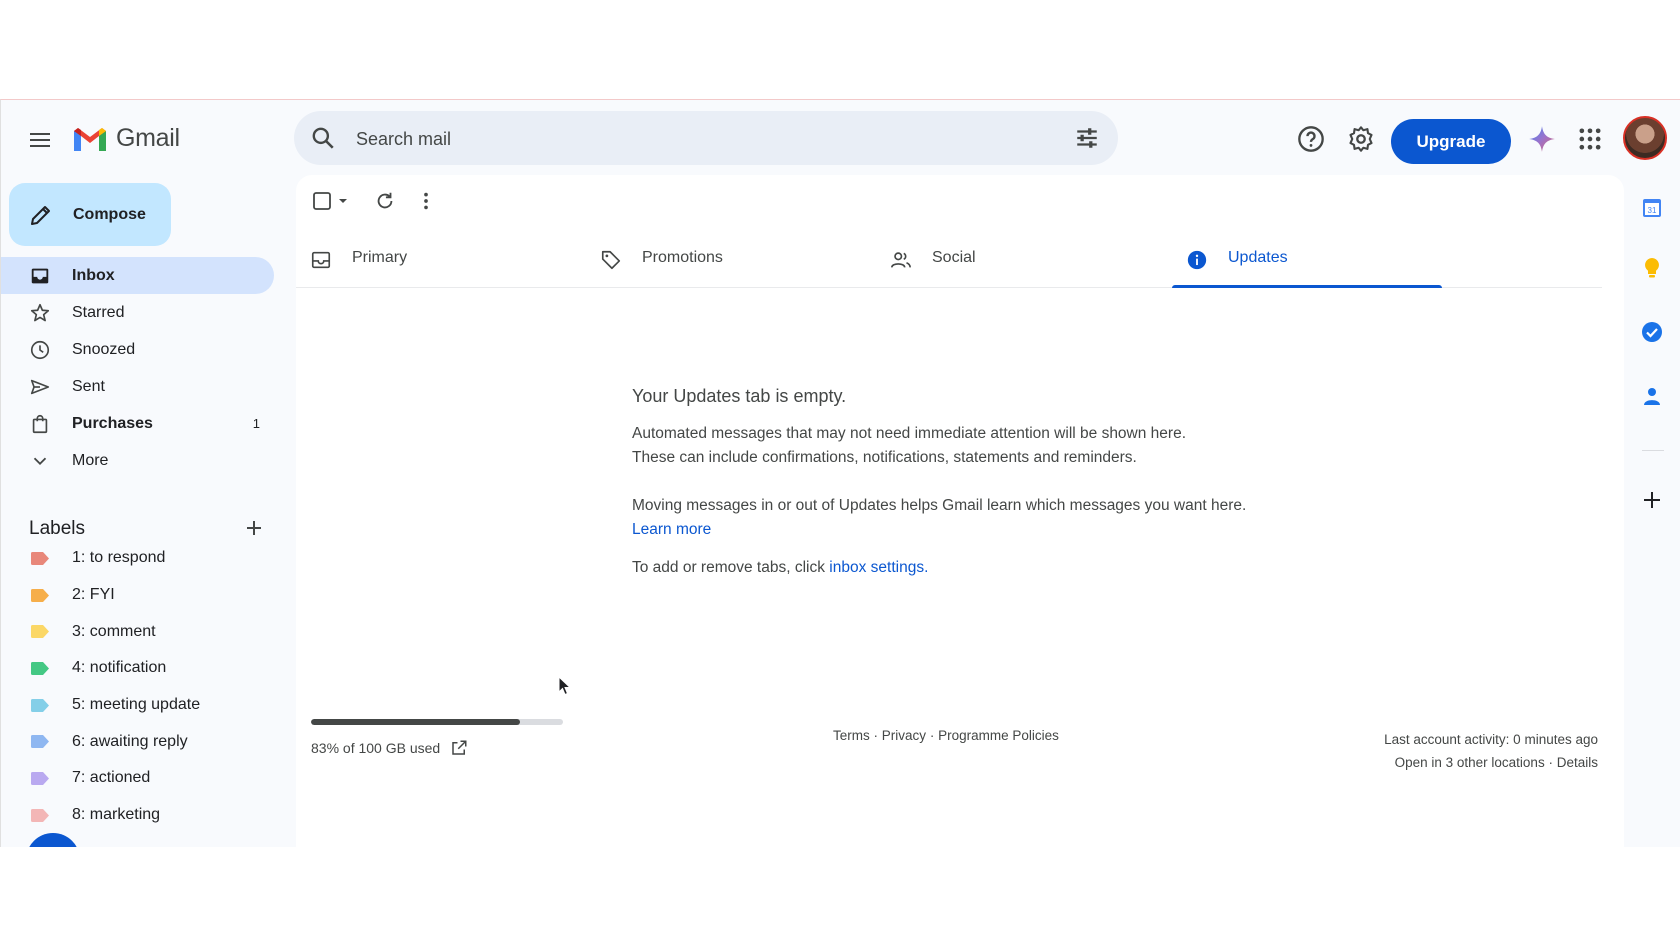  What do you see at coordinates (138, 741) in the screenshot?
I see `label-item: 6: awaiting reply` at bounding box center [138, 741].